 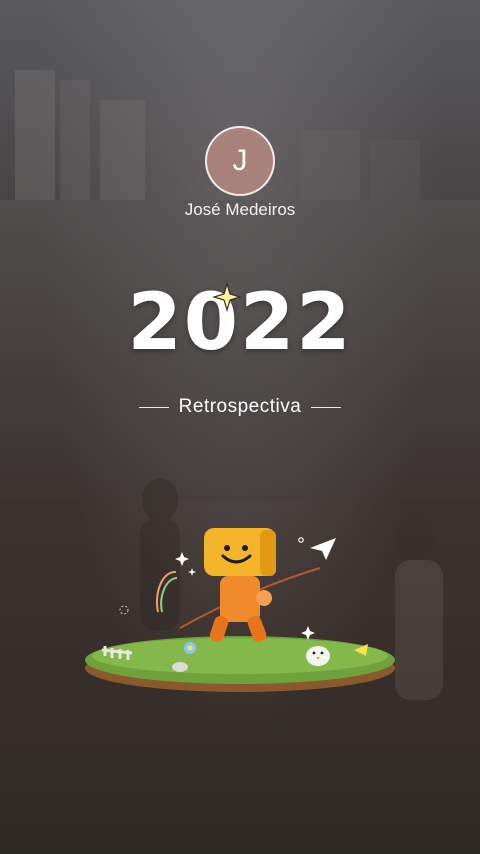 I want to click on sparkle-icon, so click(x=227, y=297).